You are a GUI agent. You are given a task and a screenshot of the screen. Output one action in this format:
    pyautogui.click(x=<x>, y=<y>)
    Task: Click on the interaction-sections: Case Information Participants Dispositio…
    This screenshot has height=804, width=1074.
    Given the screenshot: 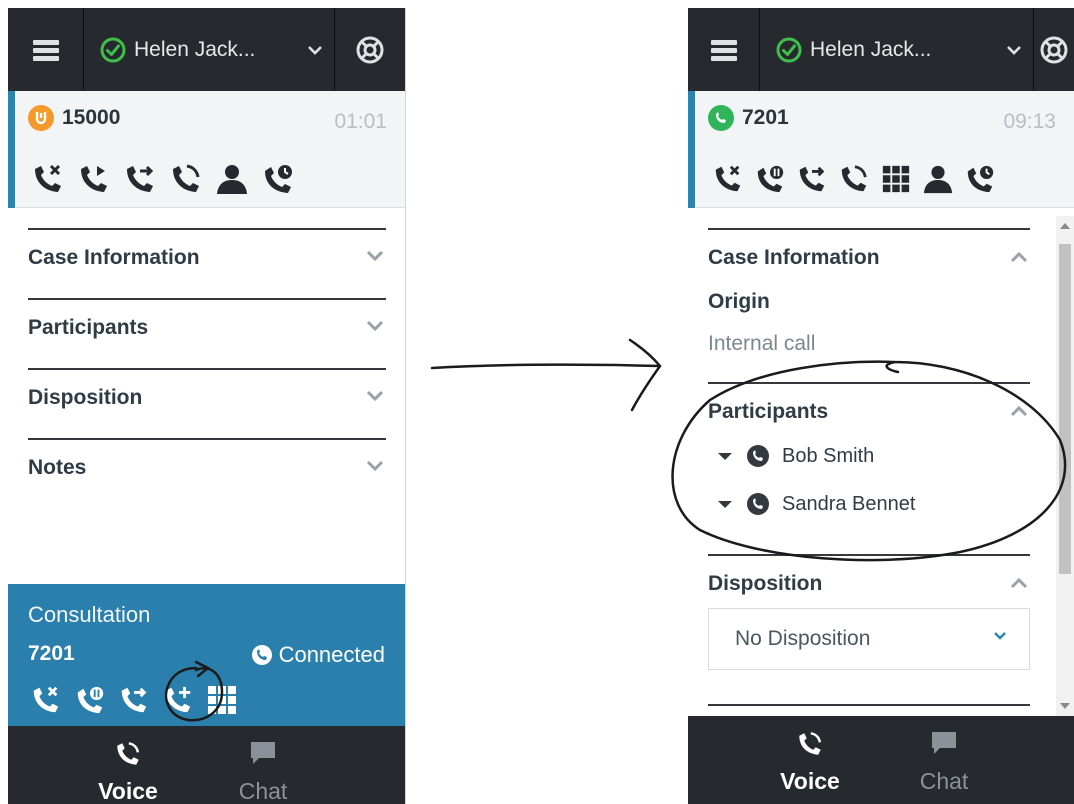 What is the action you would take?
    pyautogui.click(x=207, y=368)
    